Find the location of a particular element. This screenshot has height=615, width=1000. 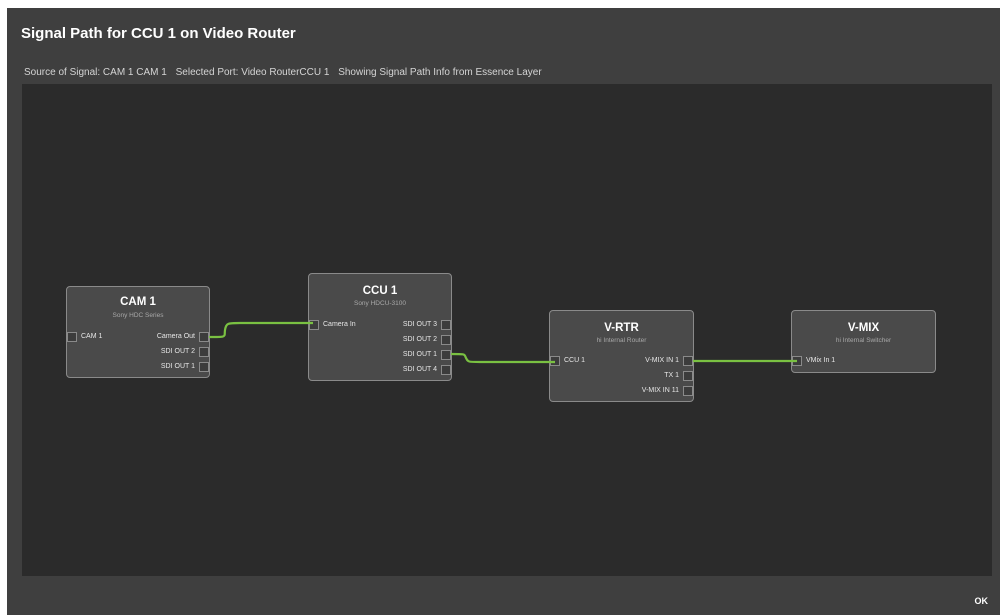

output-port: V-MIX IN 11 is located at coordinates (648, 391).